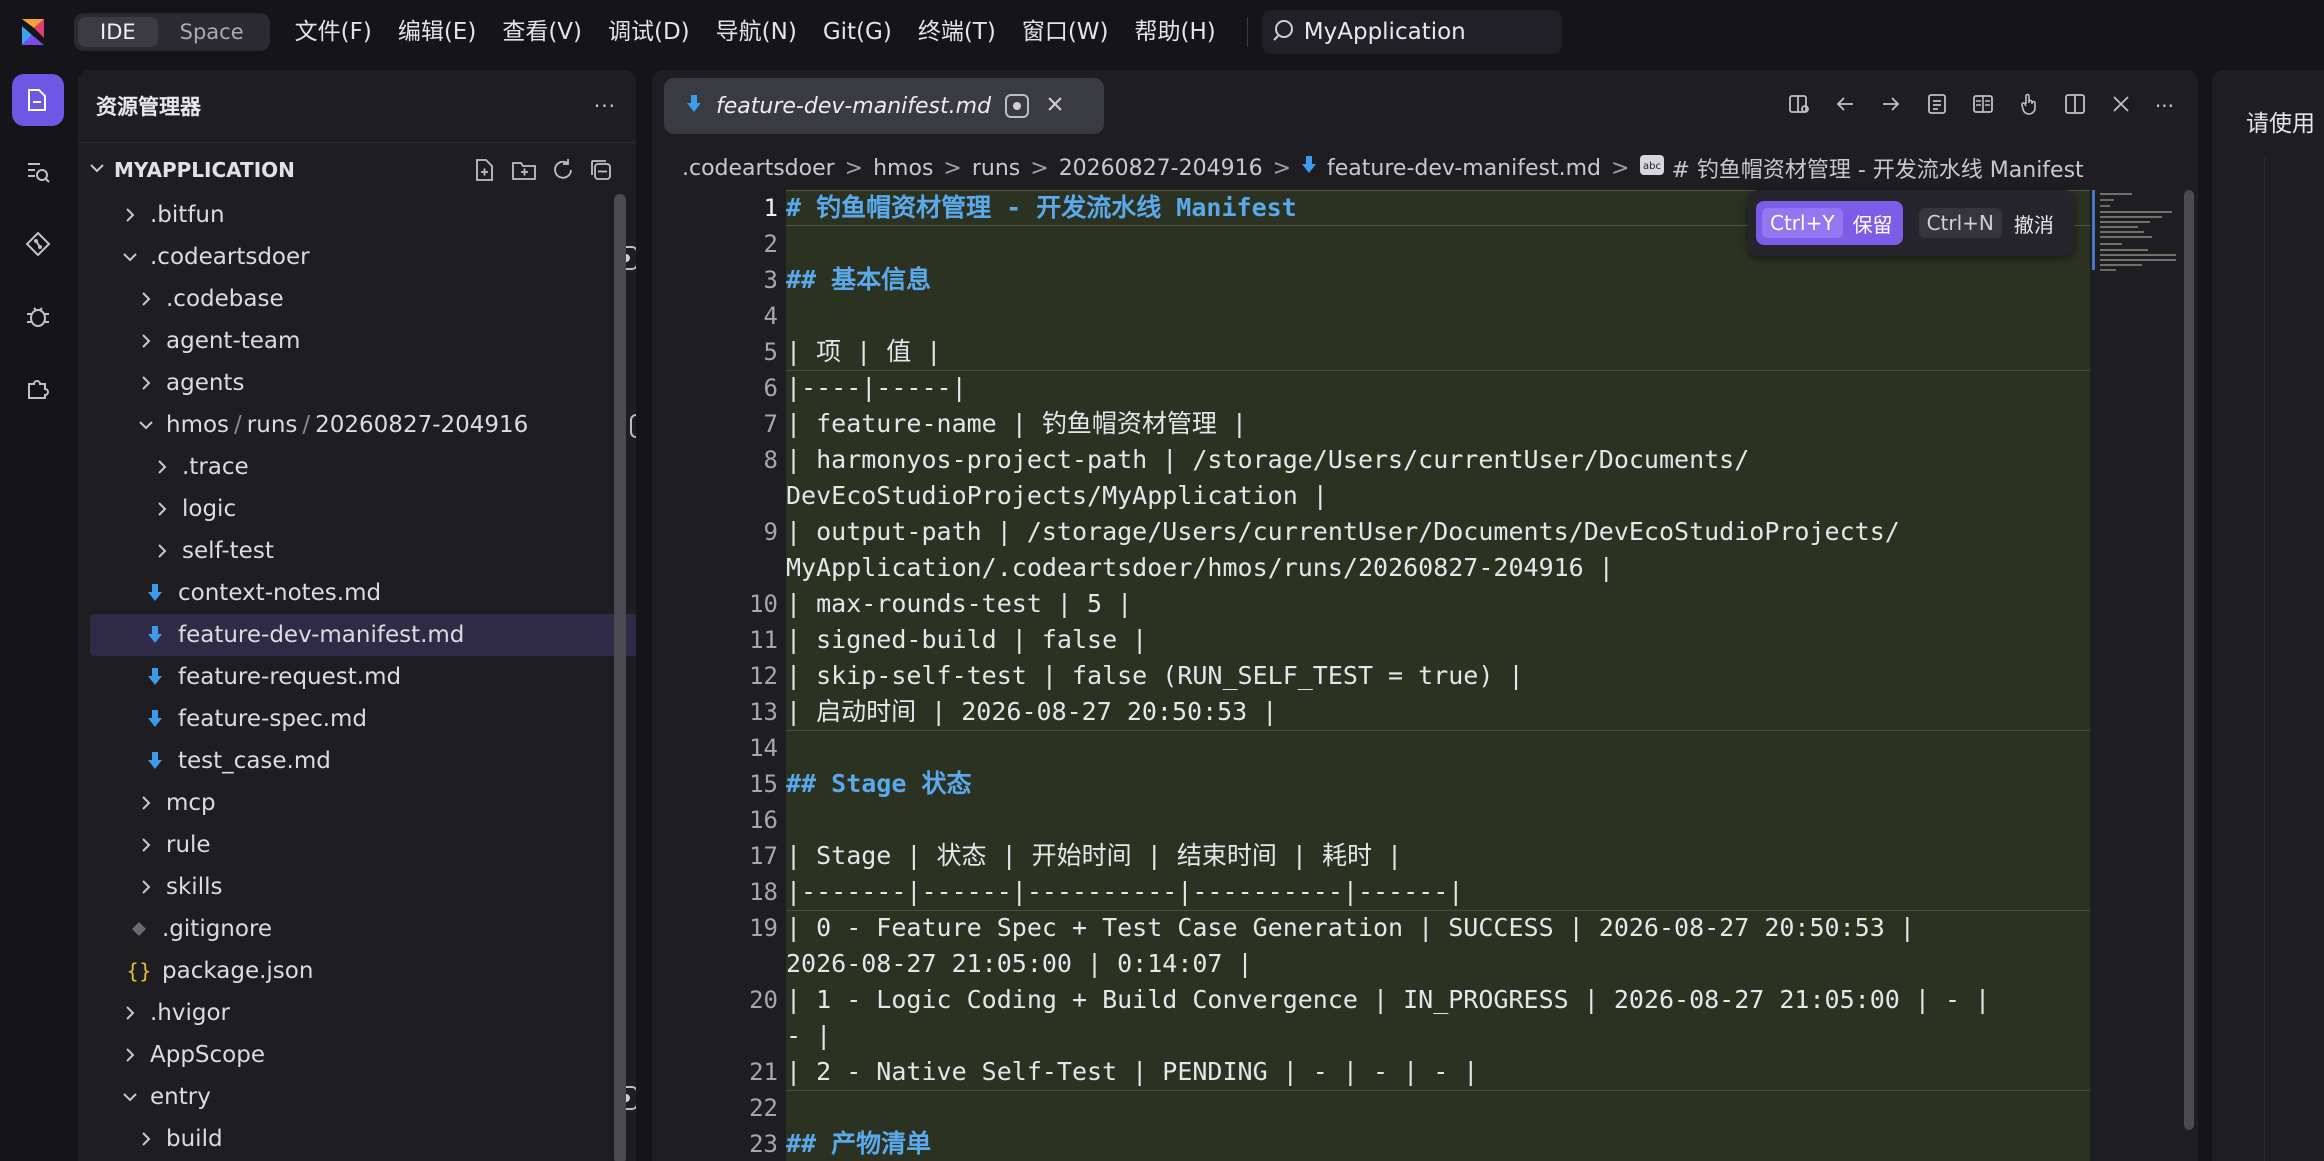 This screenshot has width=2324, height=1161. What do you see at coordinates (1175, 32) in the screenshot?
I see `menu-help: 帮助(H)` at bounding box center [1175, 32].